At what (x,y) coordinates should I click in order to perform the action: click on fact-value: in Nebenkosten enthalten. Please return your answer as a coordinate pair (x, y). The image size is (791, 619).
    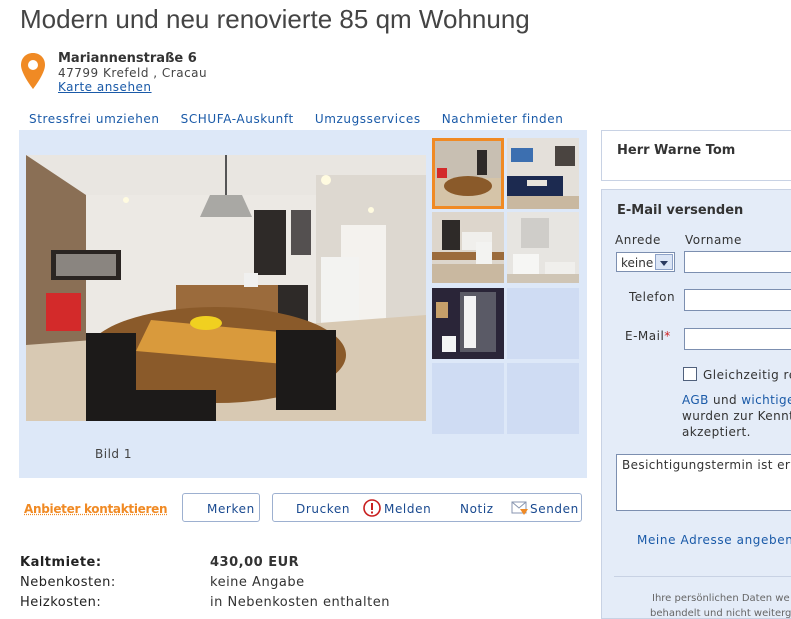
    Looking at the image, I should click on (300, 602).